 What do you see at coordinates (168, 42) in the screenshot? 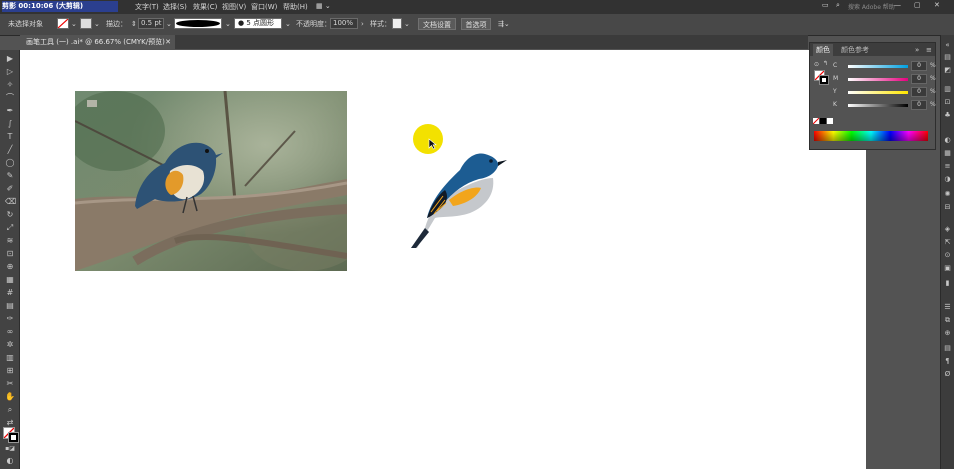
I see `close-tab-icon: ✕` at bounding box center [168, 42].